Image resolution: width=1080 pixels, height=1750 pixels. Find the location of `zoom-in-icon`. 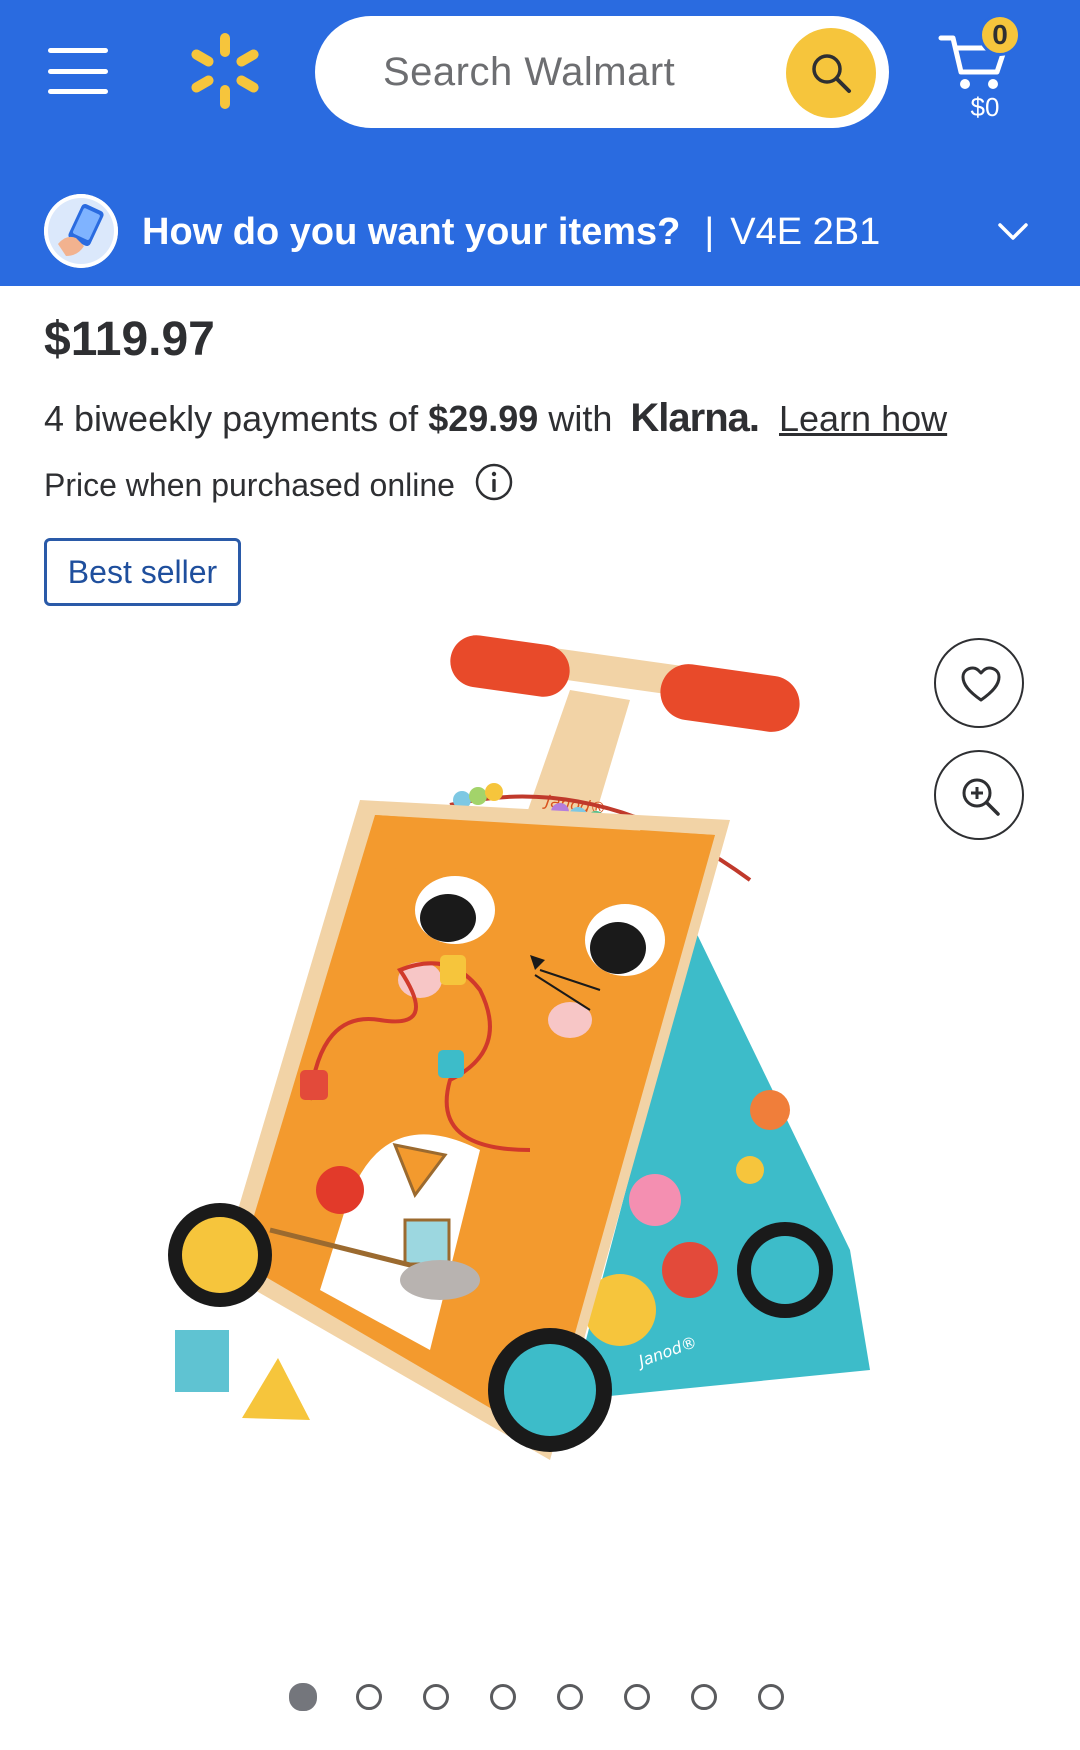

zoom-in-icon is located at coordinates (981, 797).